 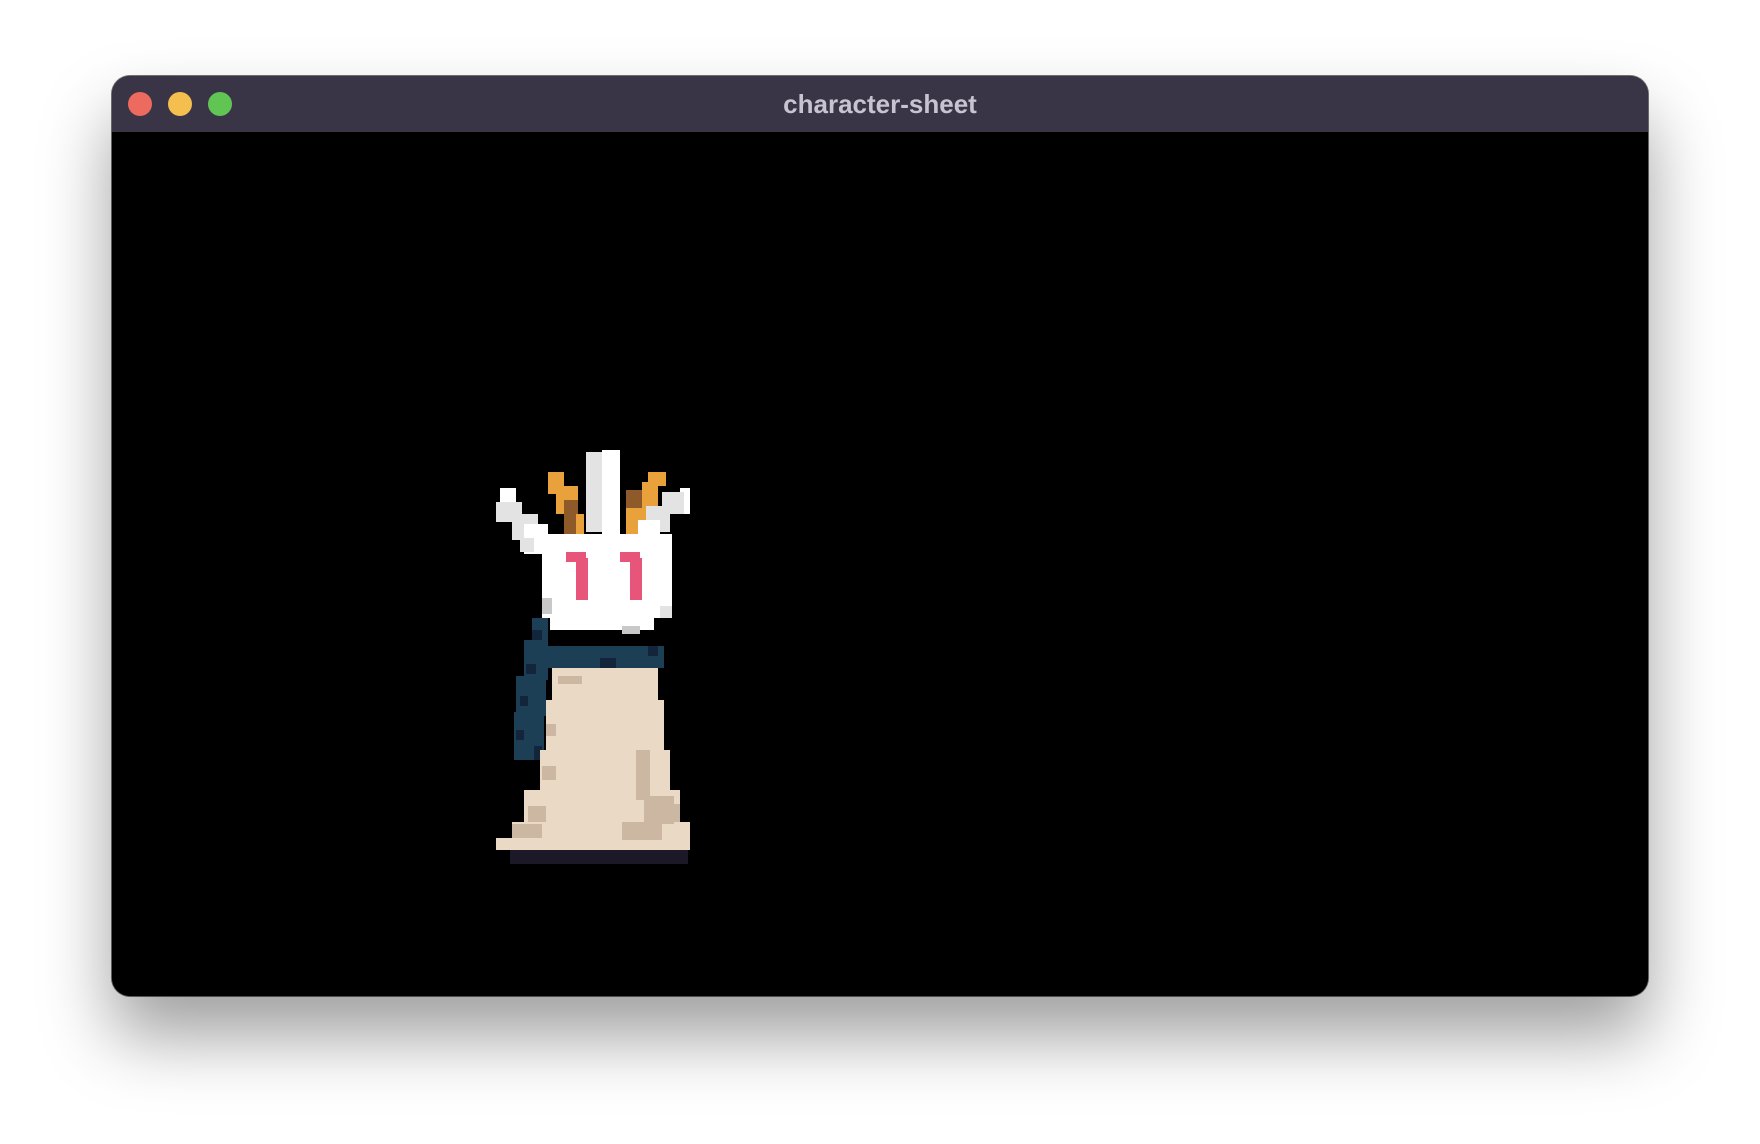 I want to click on window-title: character-sheet, so click(x=880, y=104).